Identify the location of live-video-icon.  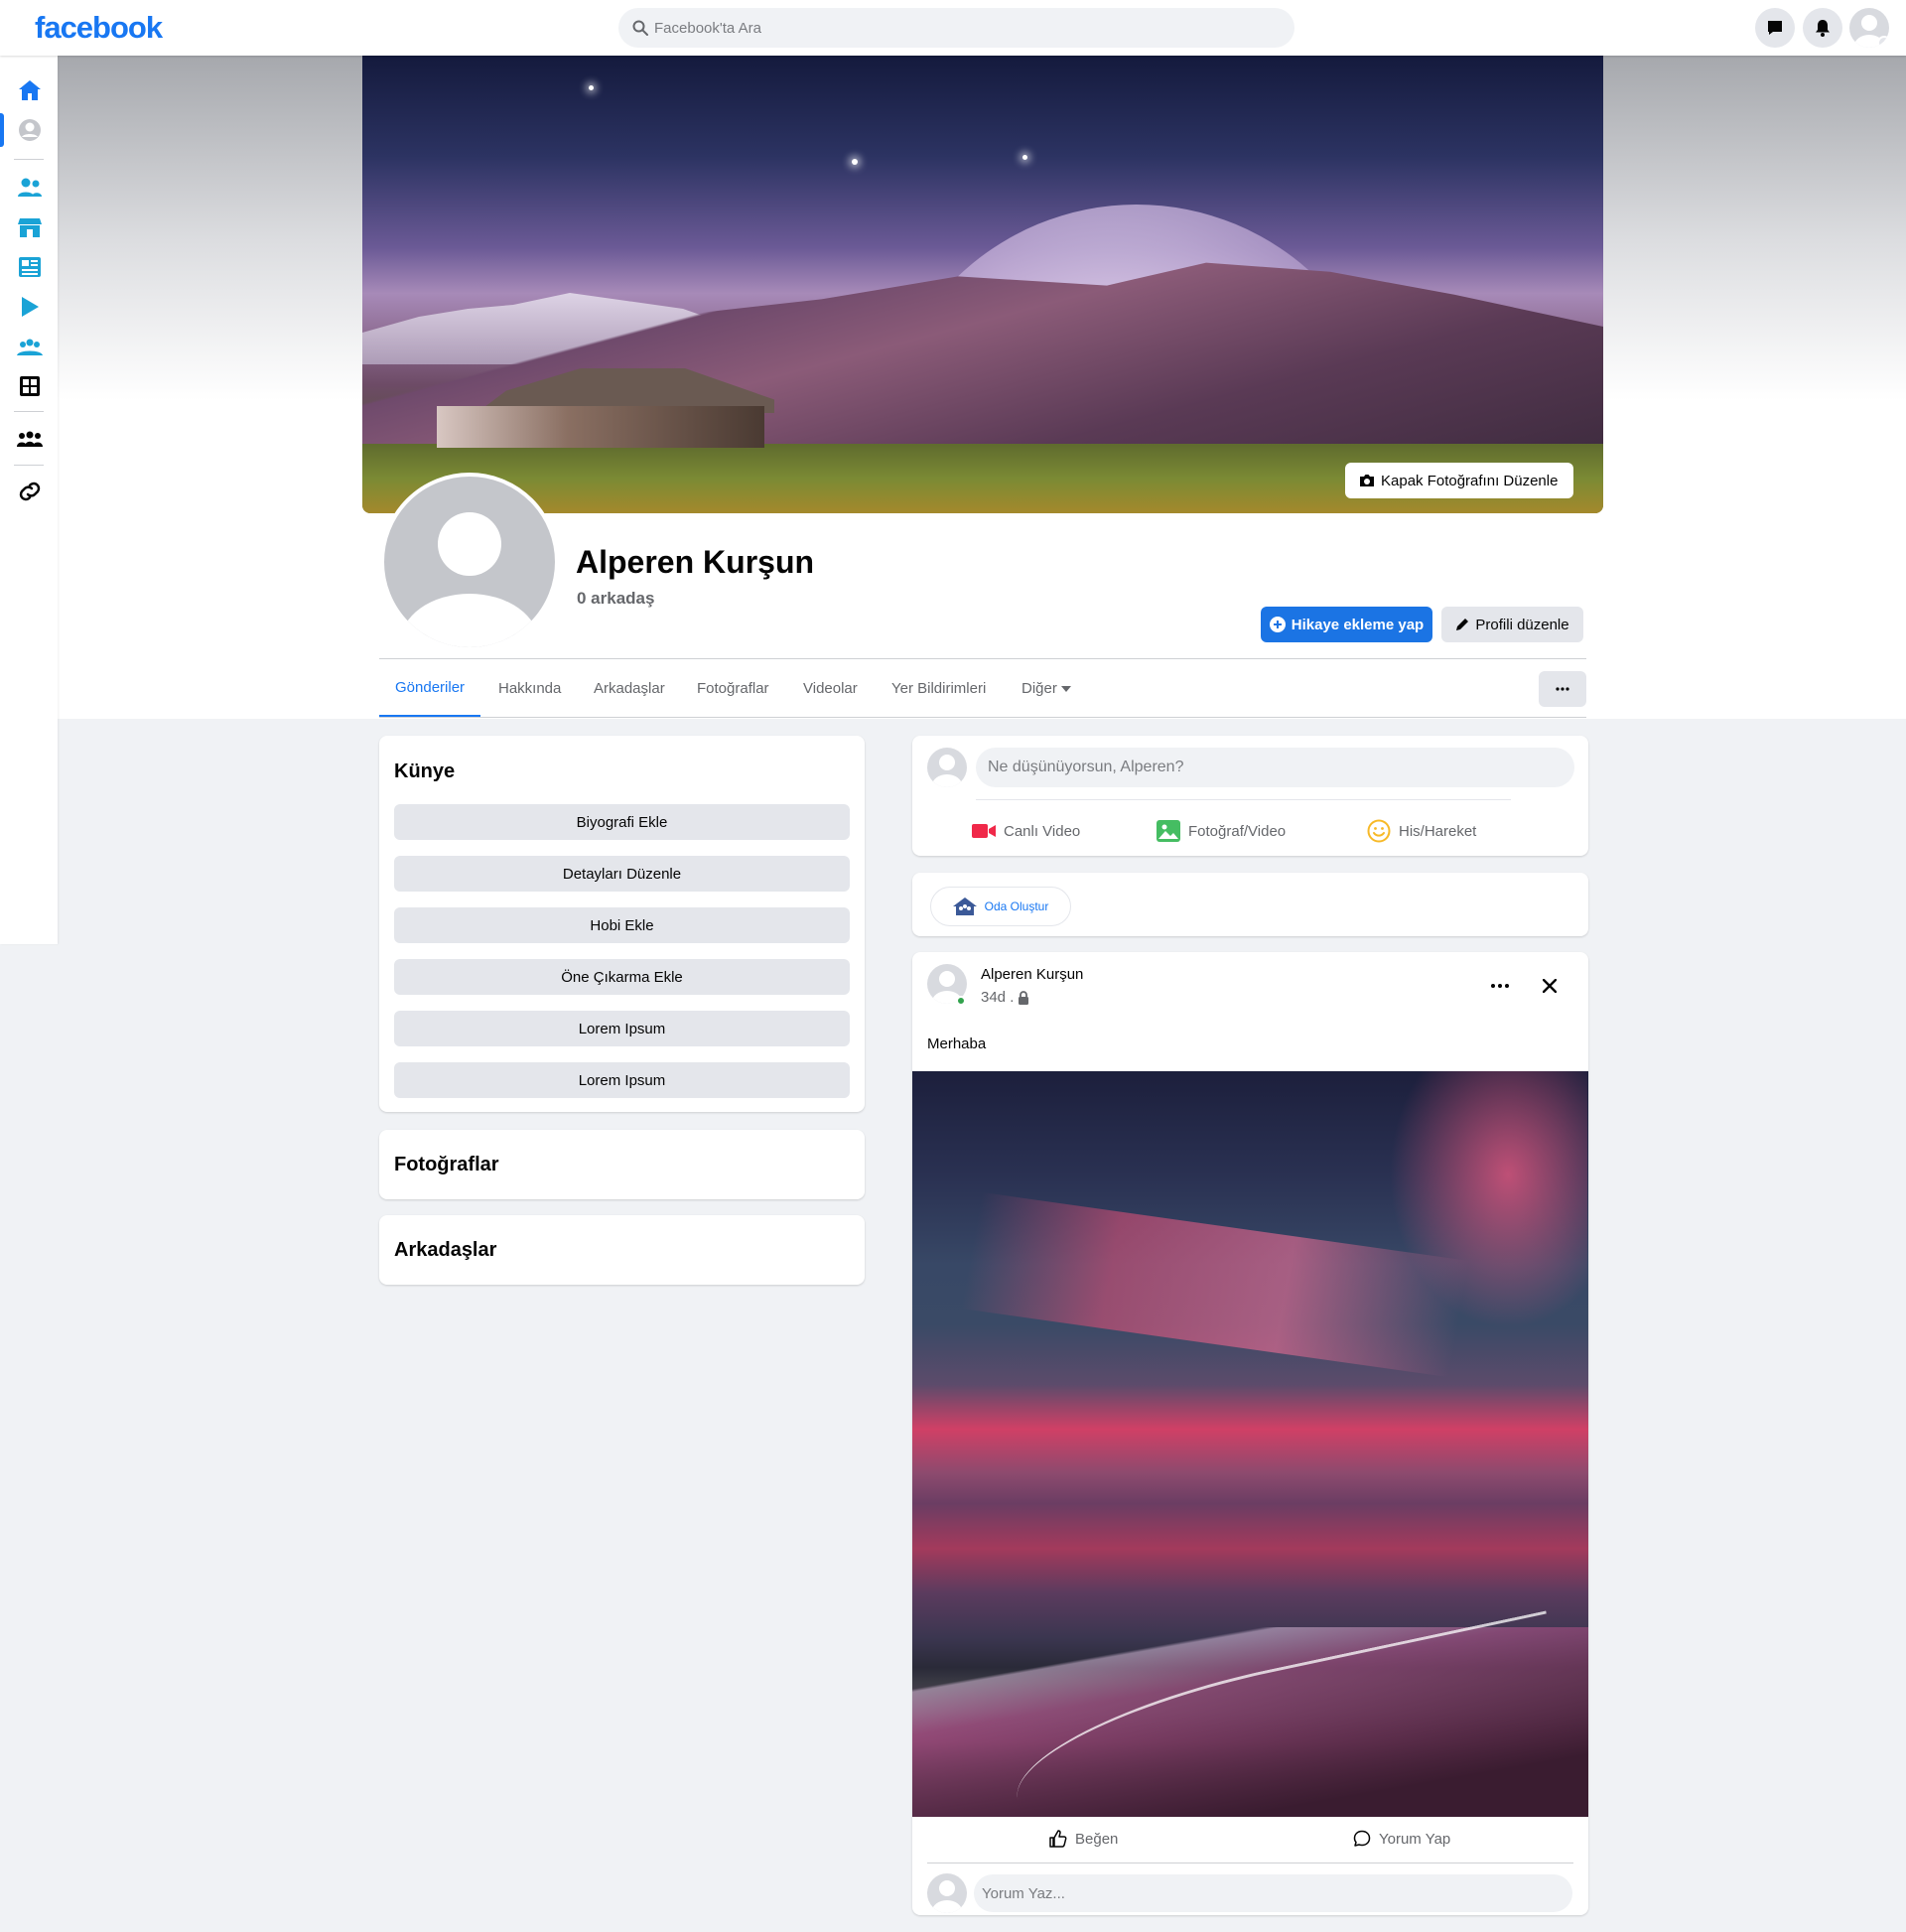
(984, 831).